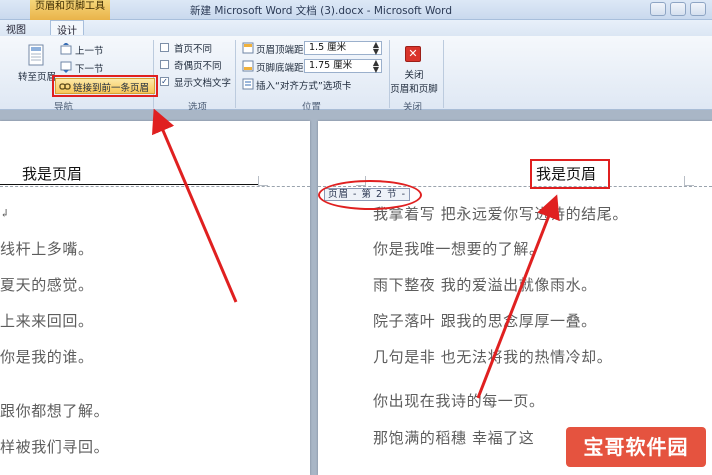 The height and width of the screenshot is (475, 712). I want to click on annotation-arrow-right, so click(518, 296).